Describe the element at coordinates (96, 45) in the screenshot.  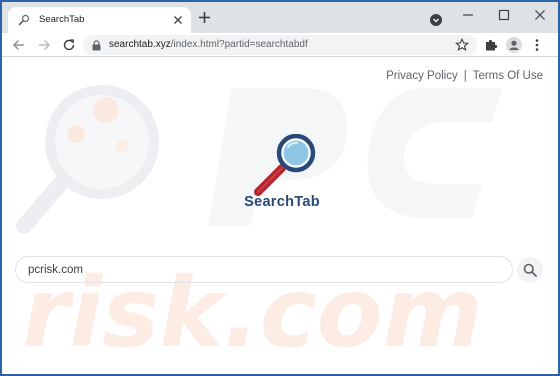
I see `lock-icon` at that location.